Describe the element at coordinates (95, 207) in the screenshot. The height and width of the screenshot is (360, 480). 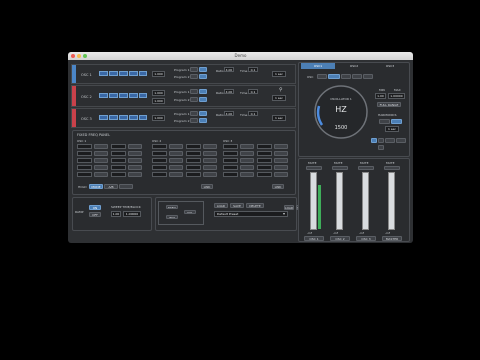
I see `ramp-on-button: ON` at that location.